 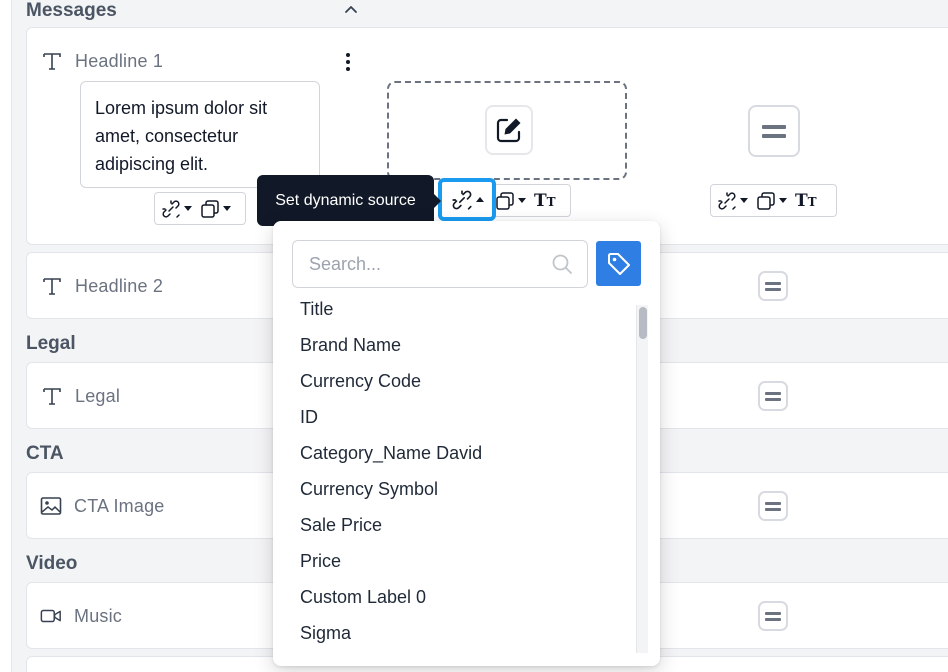 I want to click on search-field, so click(x=440, y=264).